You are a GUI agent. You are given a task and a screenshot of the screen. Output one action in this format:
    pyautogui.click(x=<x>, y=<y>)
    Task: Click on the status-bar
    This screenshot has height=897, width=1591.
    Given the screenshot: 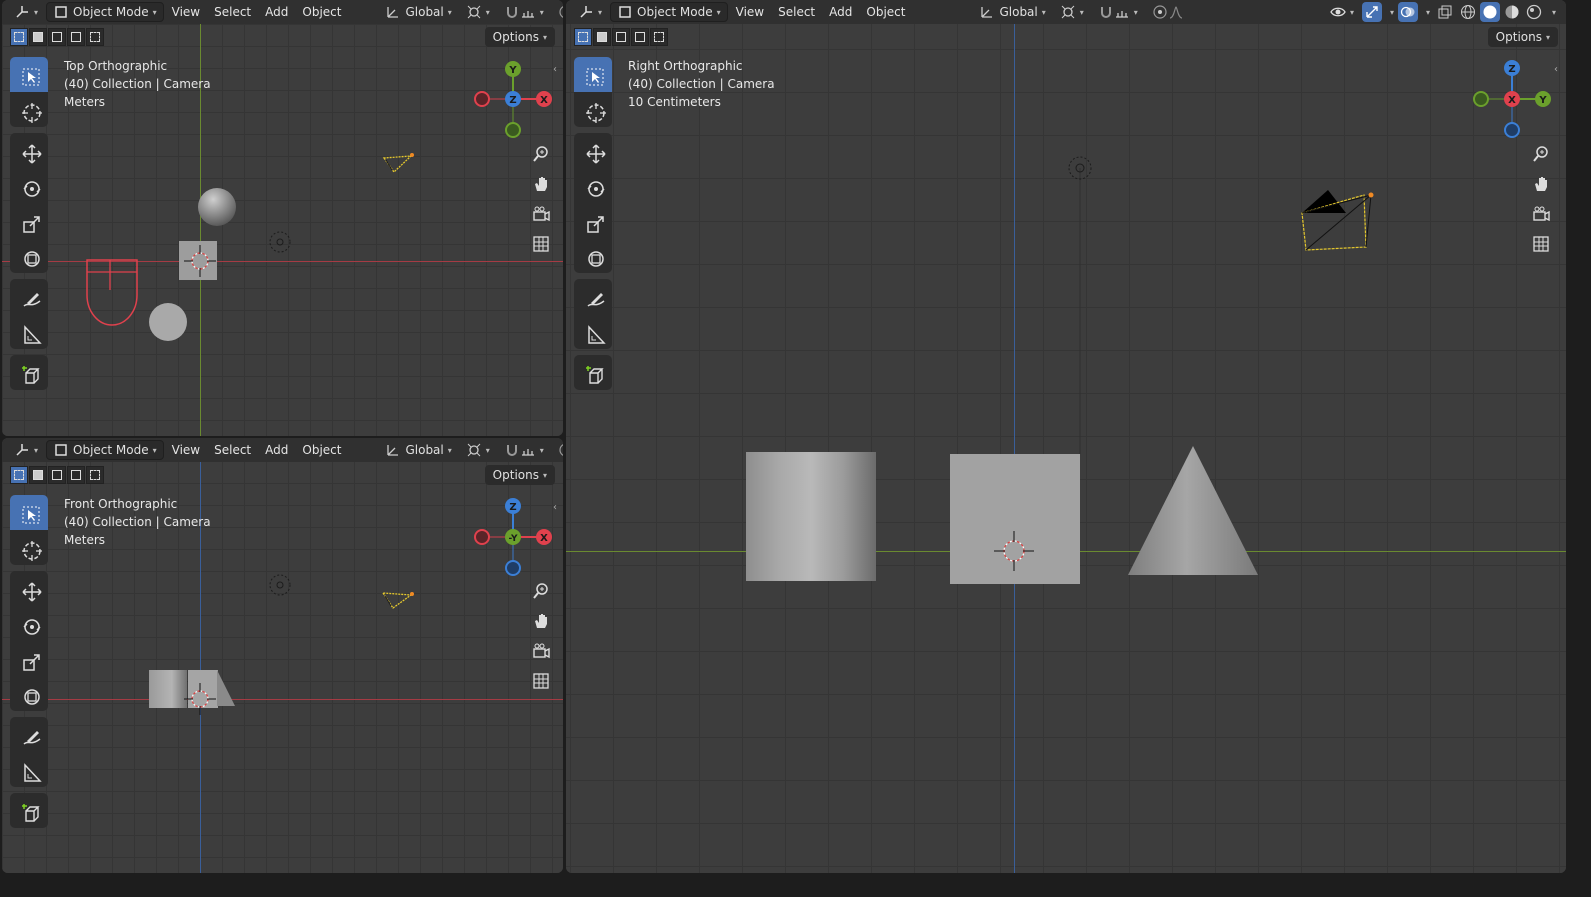 What is the action you would take?
    pyautogui.click(x=795, y=890)
    